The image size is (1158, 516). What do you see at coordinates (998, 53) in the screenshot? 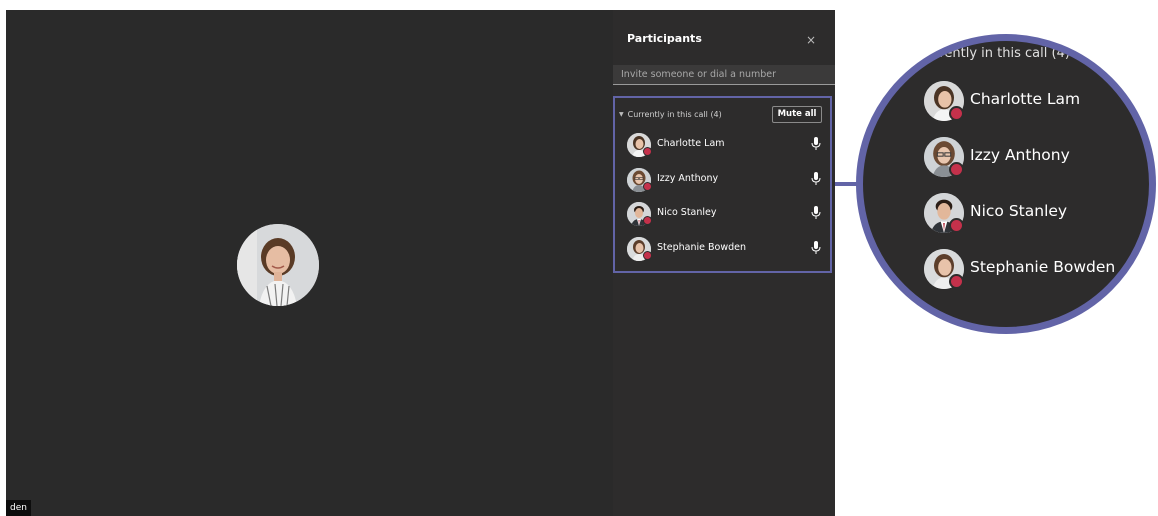
I see `zoomed-section-label: urrently in this call (4)` at bounding box center [998, 53].